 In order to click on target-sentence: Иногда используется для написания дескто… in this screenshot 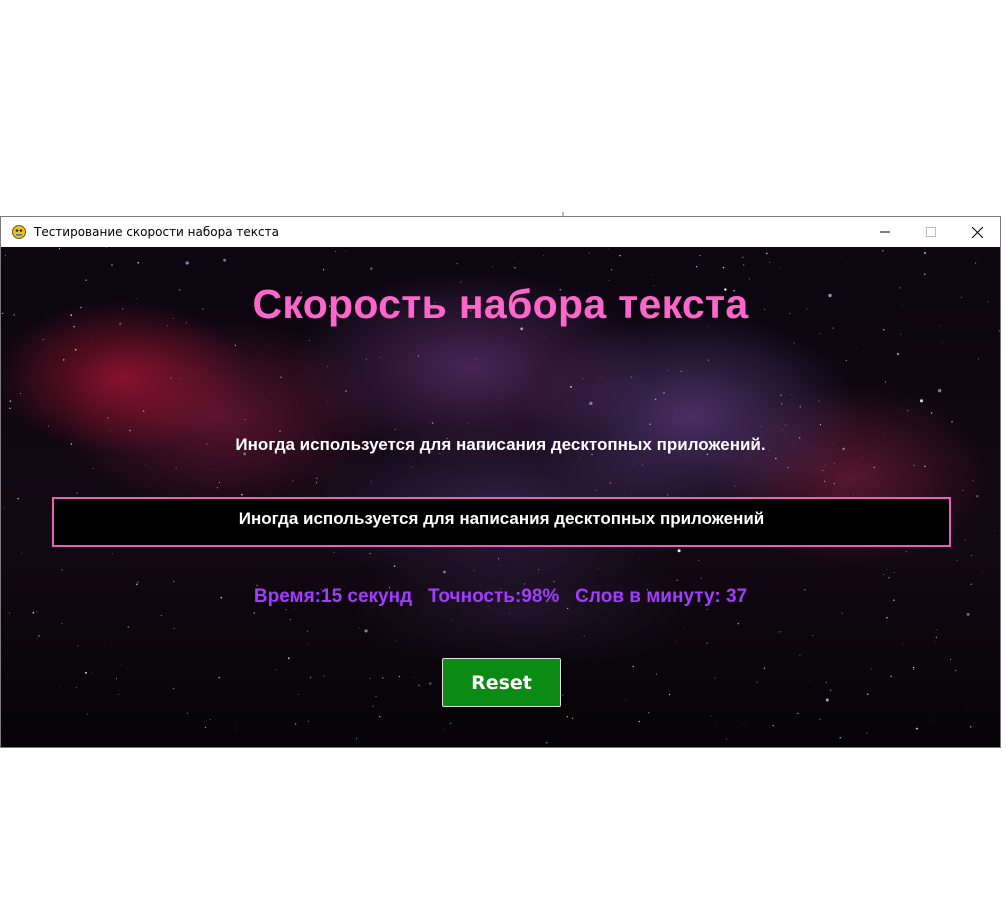, I will do `click(500, 444)`.